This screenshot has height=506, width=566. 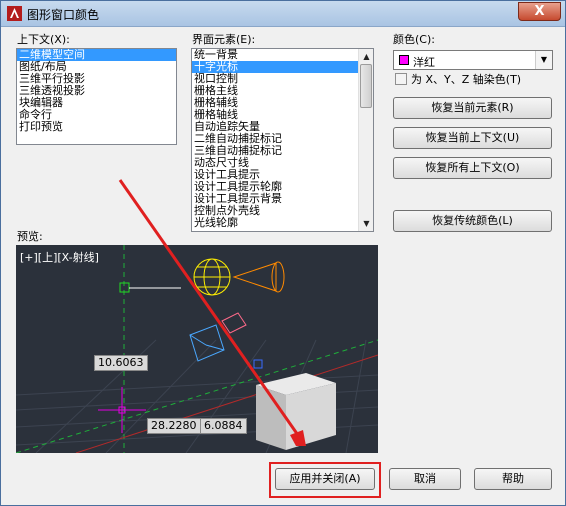 I want to click on scroll-thumb, so click(x=366, y=86).